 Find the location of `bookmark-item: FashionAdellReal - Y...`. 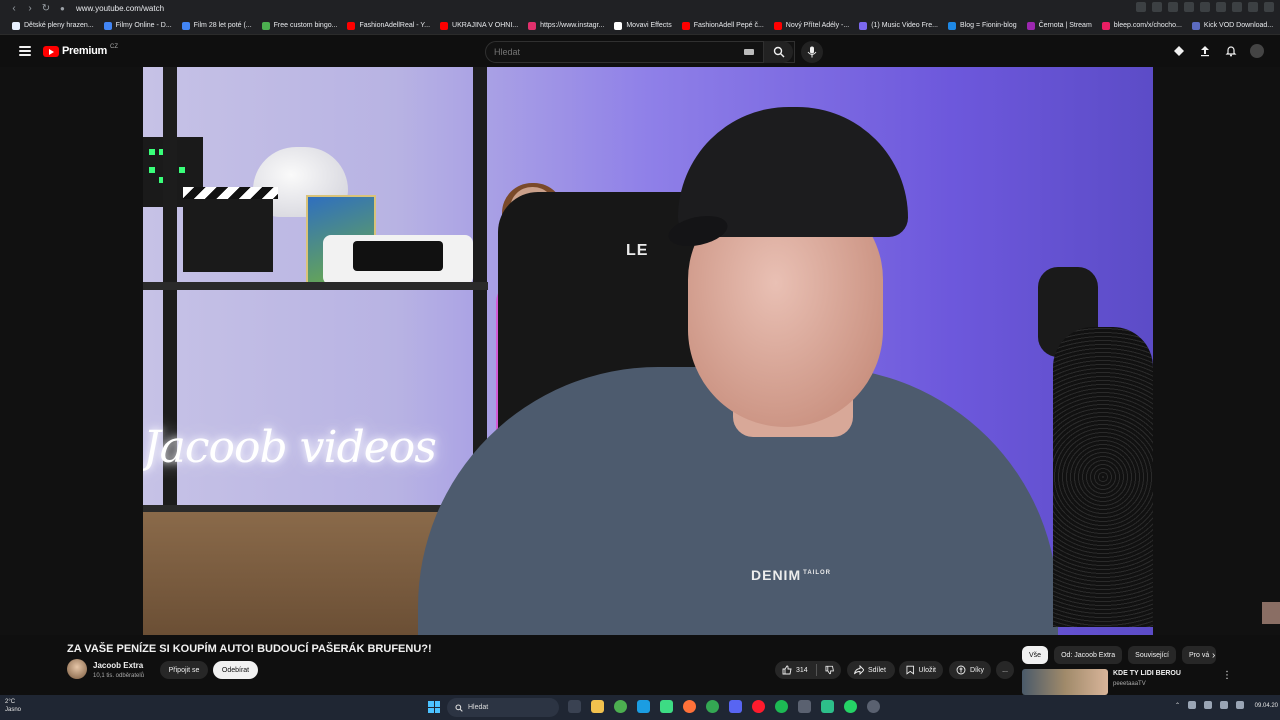

bookmark-item: FashionAdellReal - Y... is located at coordinates (388, 25).